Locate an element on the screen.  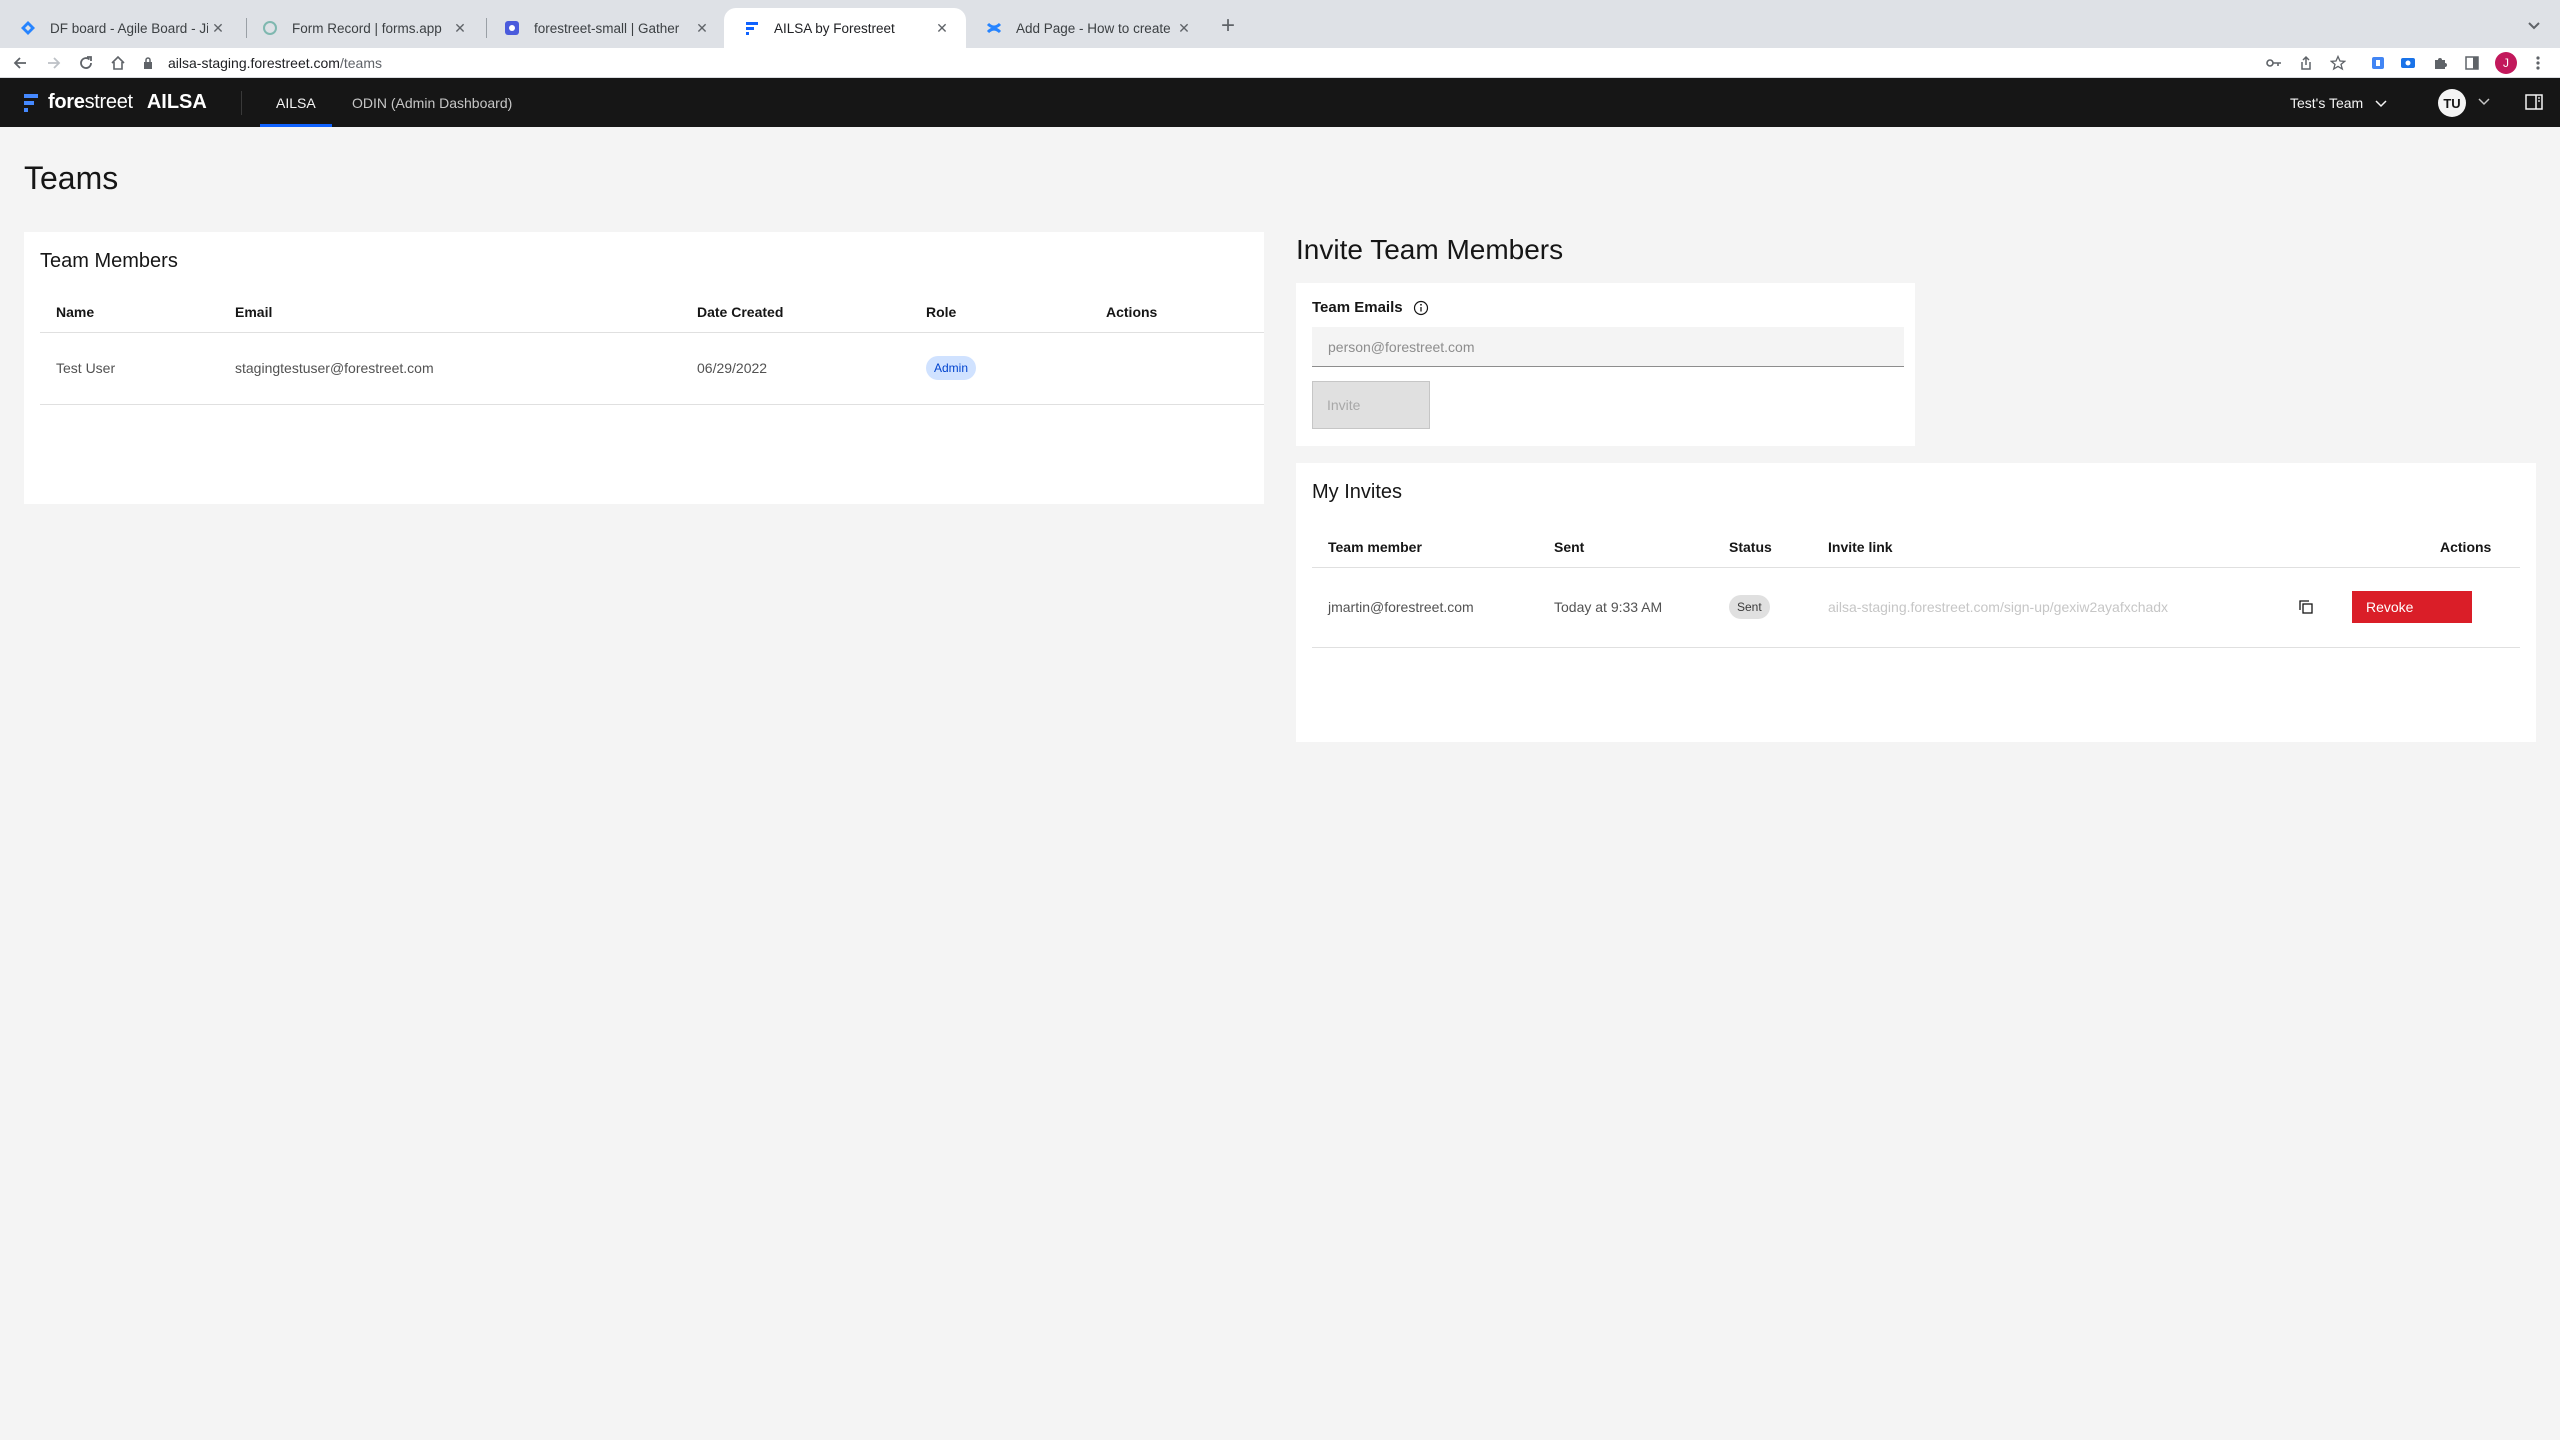
user-avatar: TU is located at coordinates (2452, 103).